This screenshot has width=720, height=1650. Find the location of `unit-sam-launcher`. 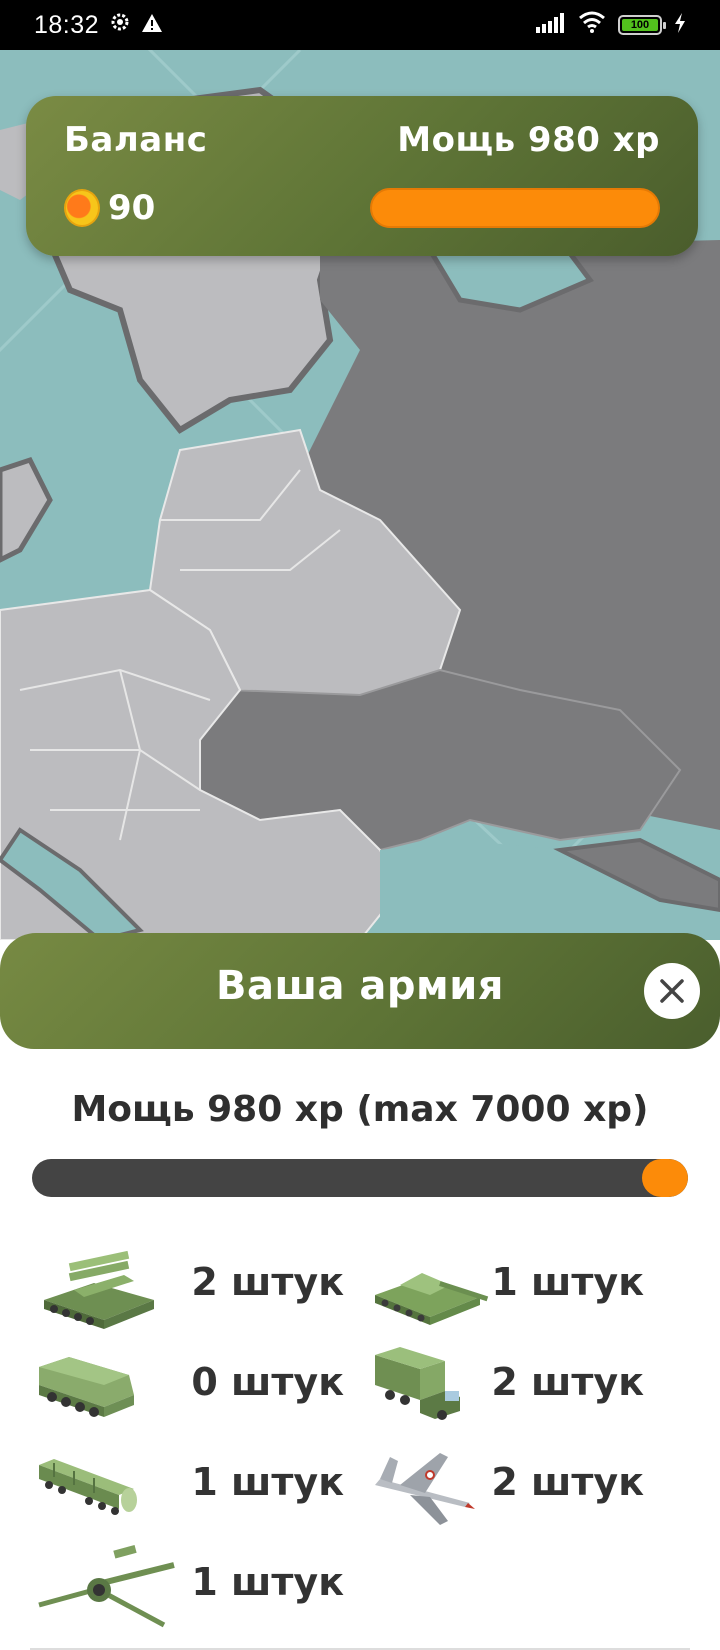

unit-sam-launcher is located at coordinates (99, 1288).